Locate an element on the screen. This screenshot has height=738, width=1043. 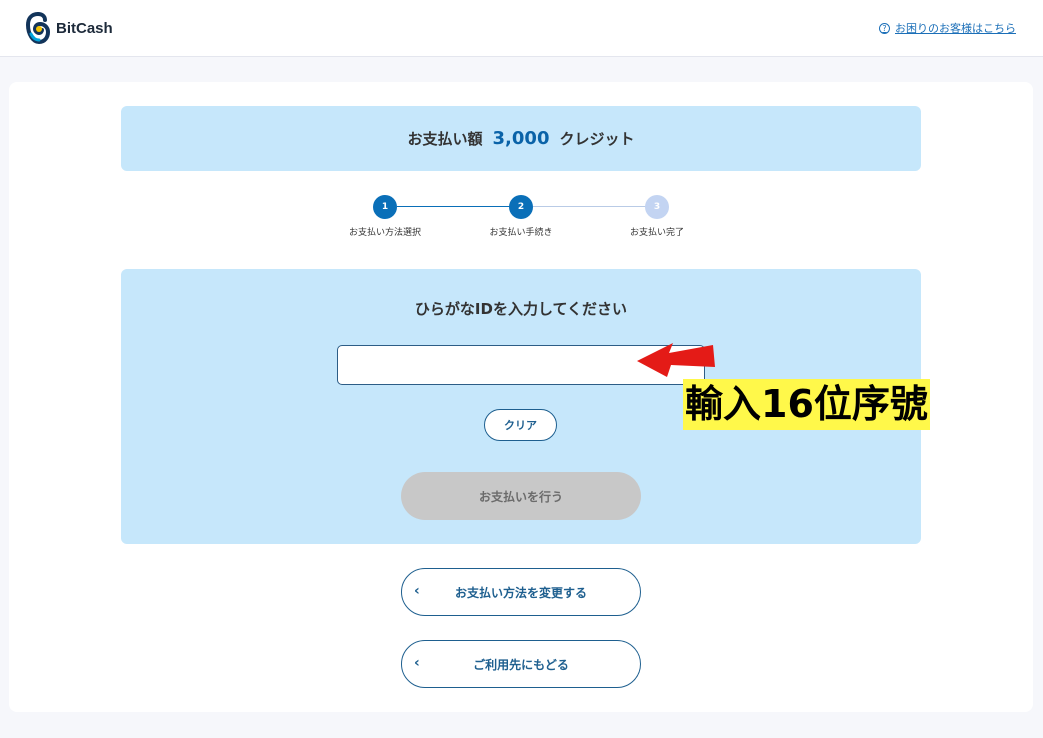
step-2-circle: 2 is located at coordinates (521, 207).